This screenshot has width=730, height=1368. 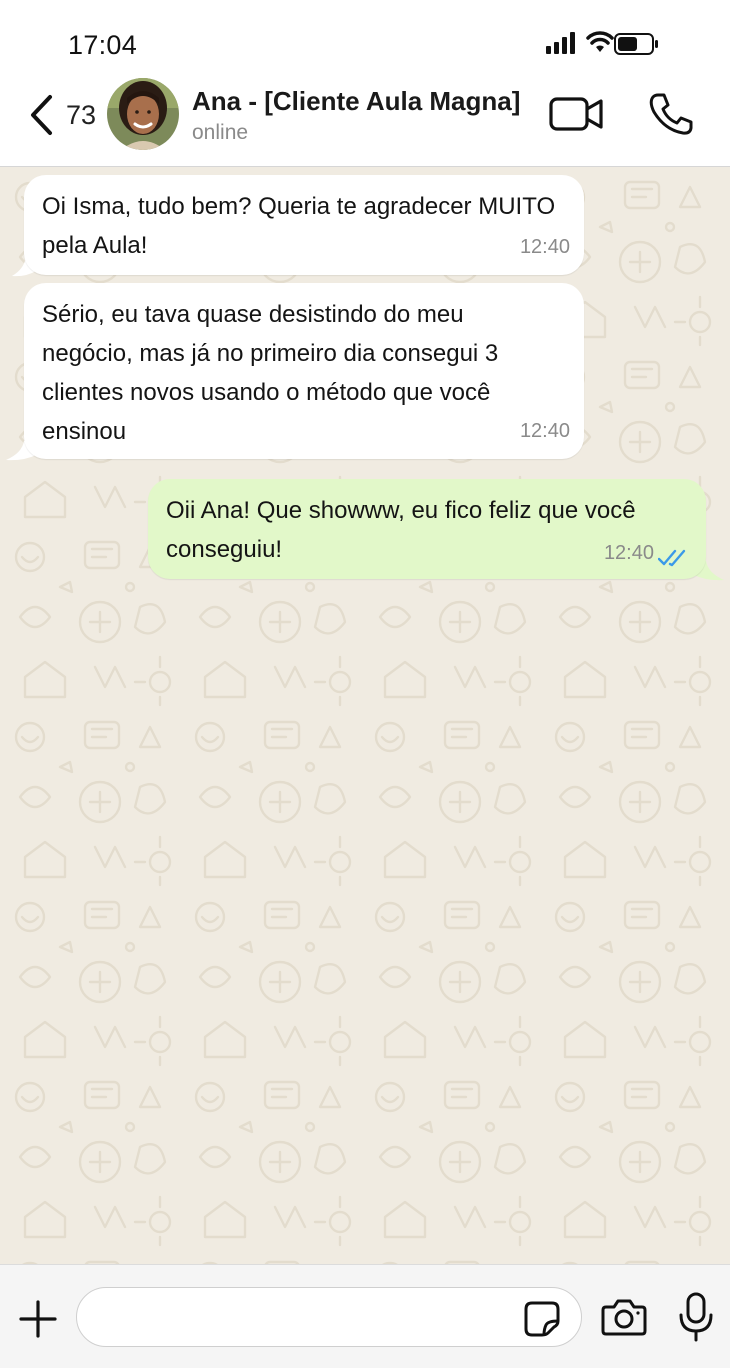 I want to click on mic-button, so click(x=696, y=1317).